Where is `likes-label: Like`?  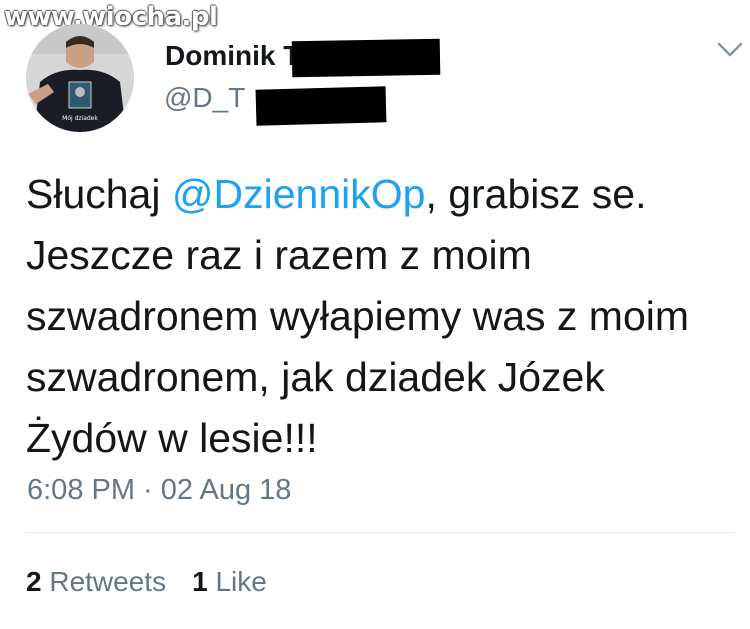 likes-label: Like is located at coordinates (241, 581).